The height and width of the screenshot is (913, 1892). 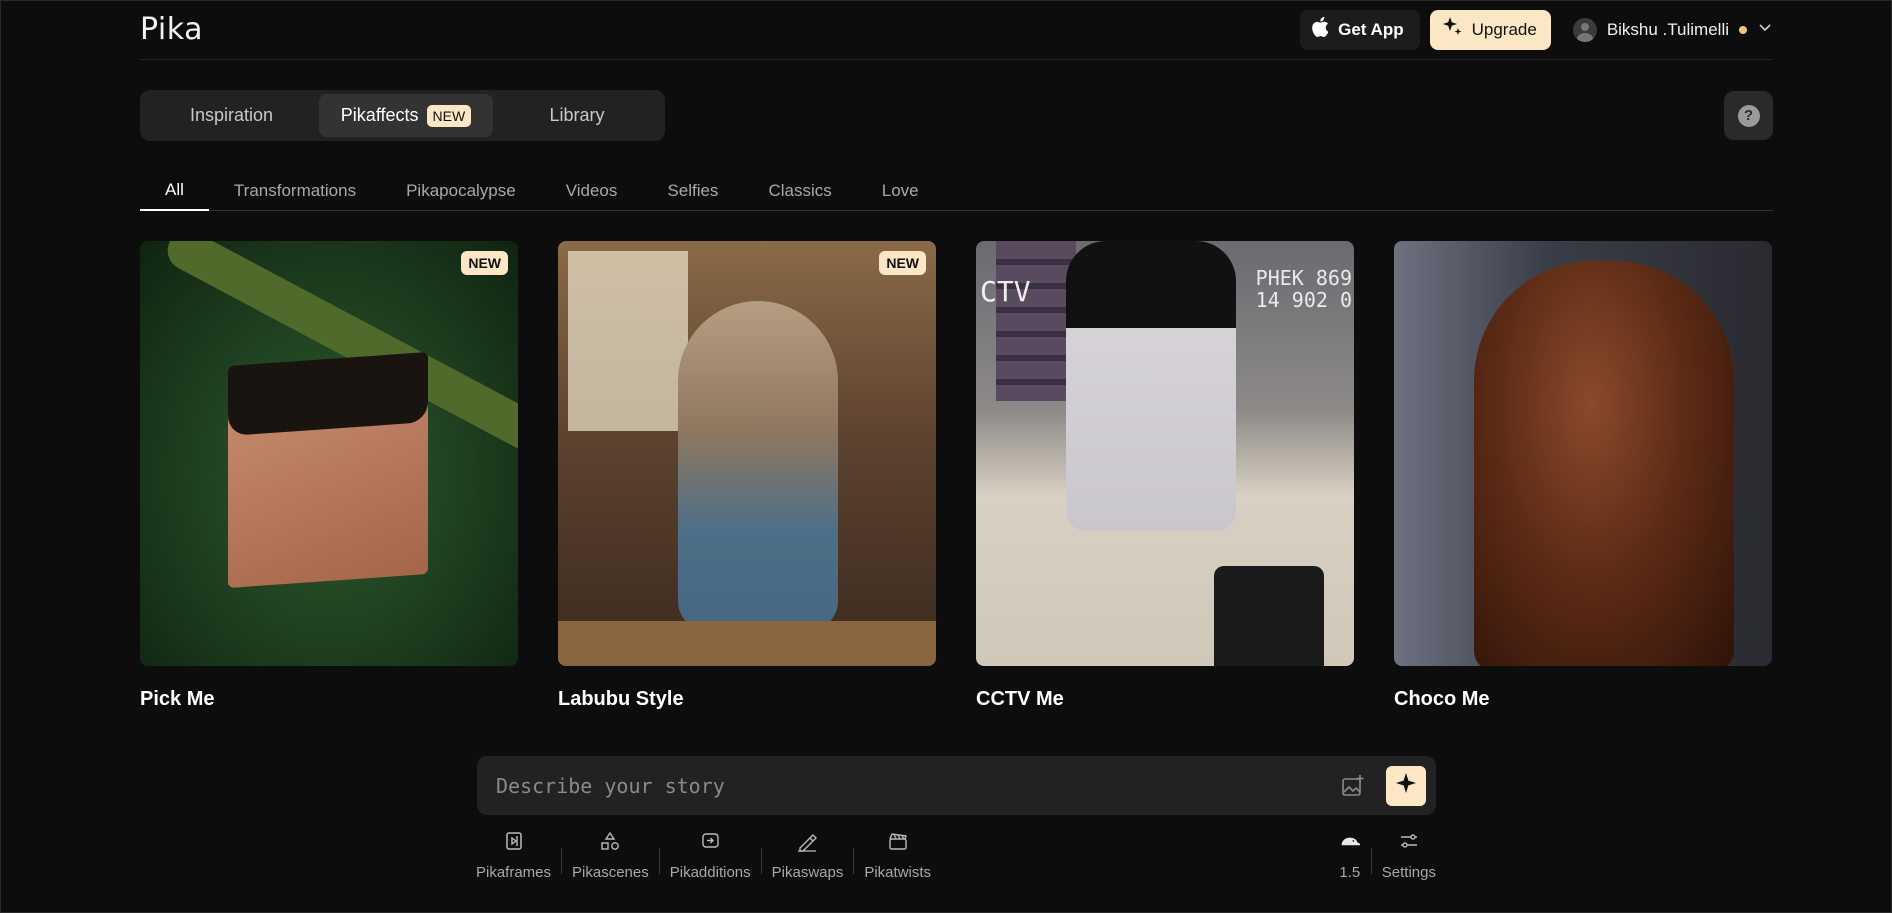 What do you see at coordinates (514, 872) in the screenshot?
I see `tool-label: Pikaframes` at bounding box center [514, 872].